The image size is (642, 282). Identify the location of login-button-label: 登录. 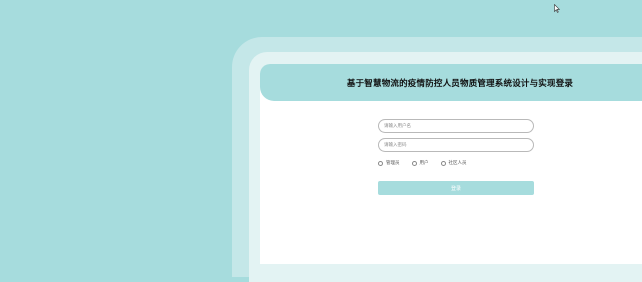
(455, 188).